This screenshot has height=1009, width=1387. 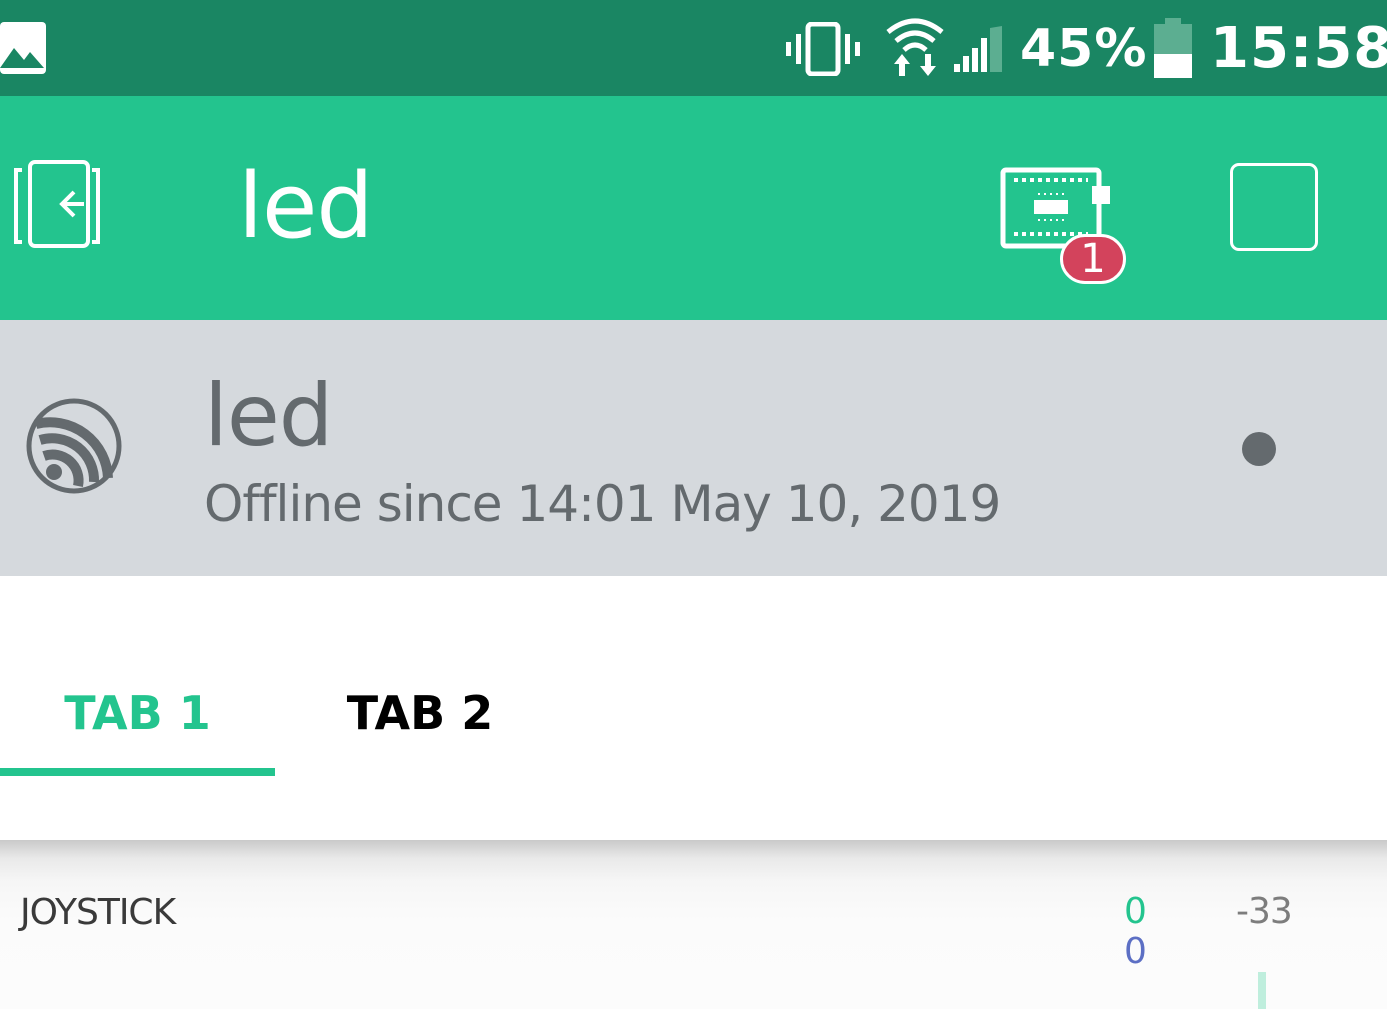 What do you see at coordinates (1135, 951) in the screenshot?
I see `joystick-y-value: 0` at bounding box center [1135, 951].